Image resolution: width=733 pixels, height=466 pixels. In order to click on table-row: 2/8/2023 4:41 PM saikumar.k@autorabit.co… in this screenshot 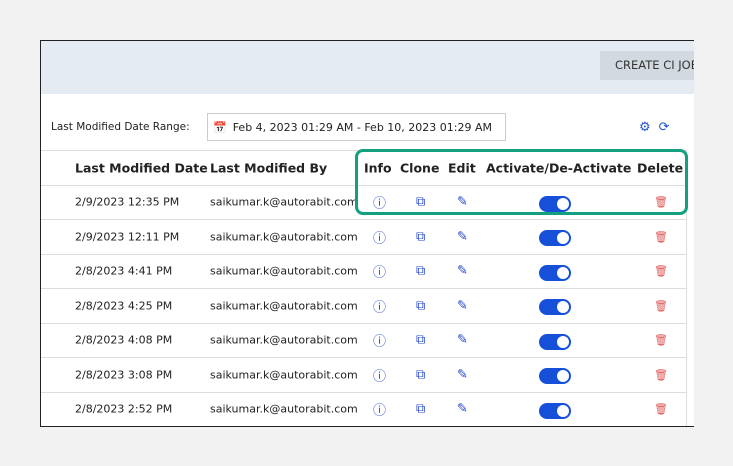, I will do `click(363, 271)`.